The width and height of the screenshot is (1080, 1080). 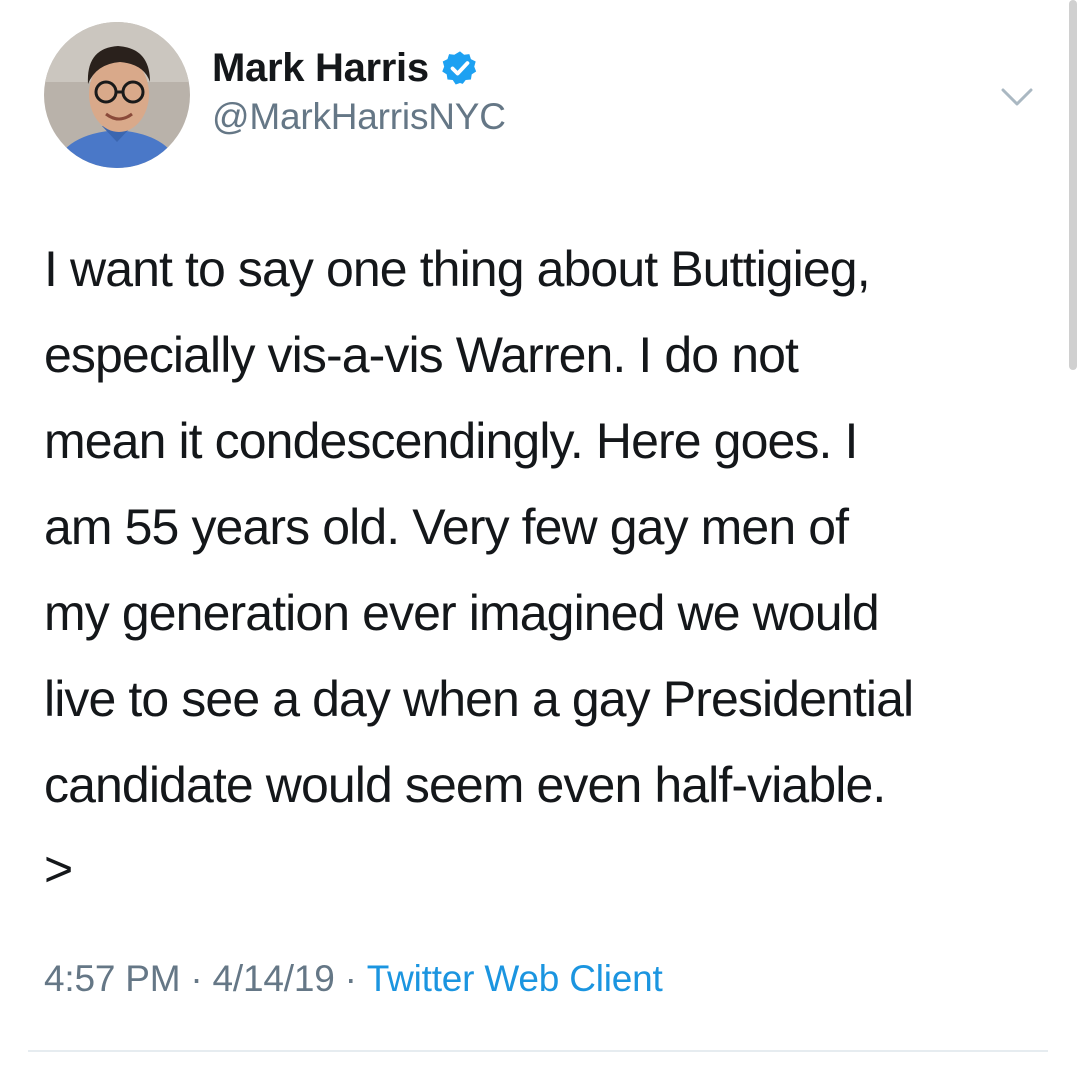 I want to click on verified-badge-icon, so click(x=460, y=68).